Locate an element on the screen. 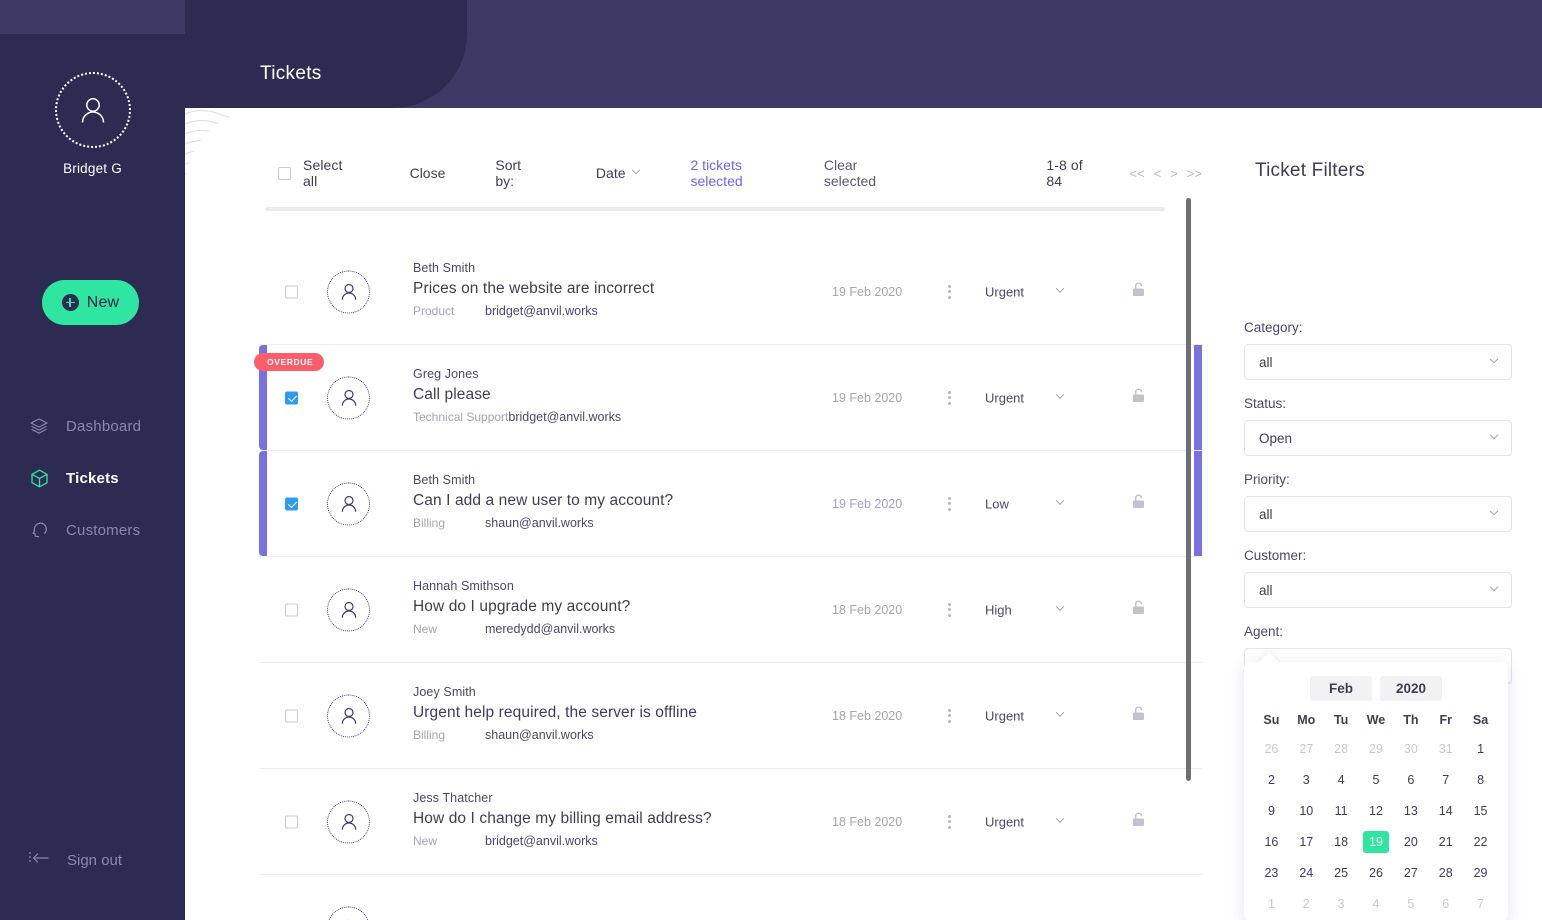 This screenshot has height=920, width=1542. sign-out-button: Sign out is located at coordinates (75, 860).